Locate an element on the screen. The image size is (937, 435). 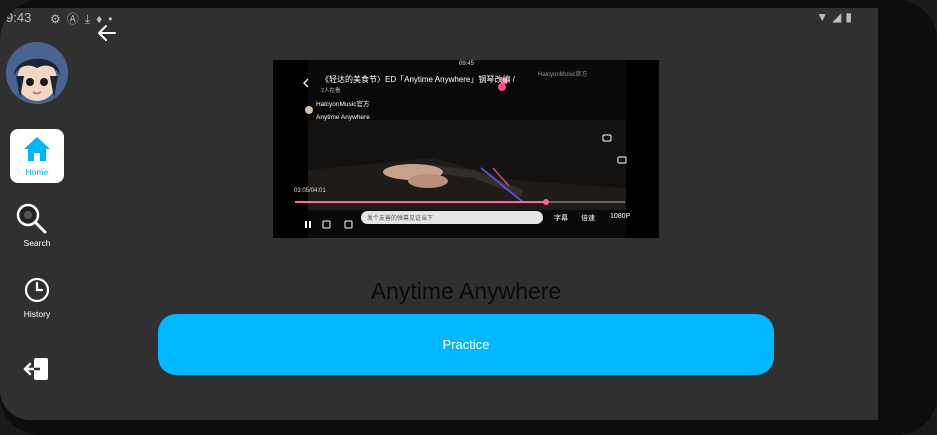
search-icon is located at coordinates (31, 218).